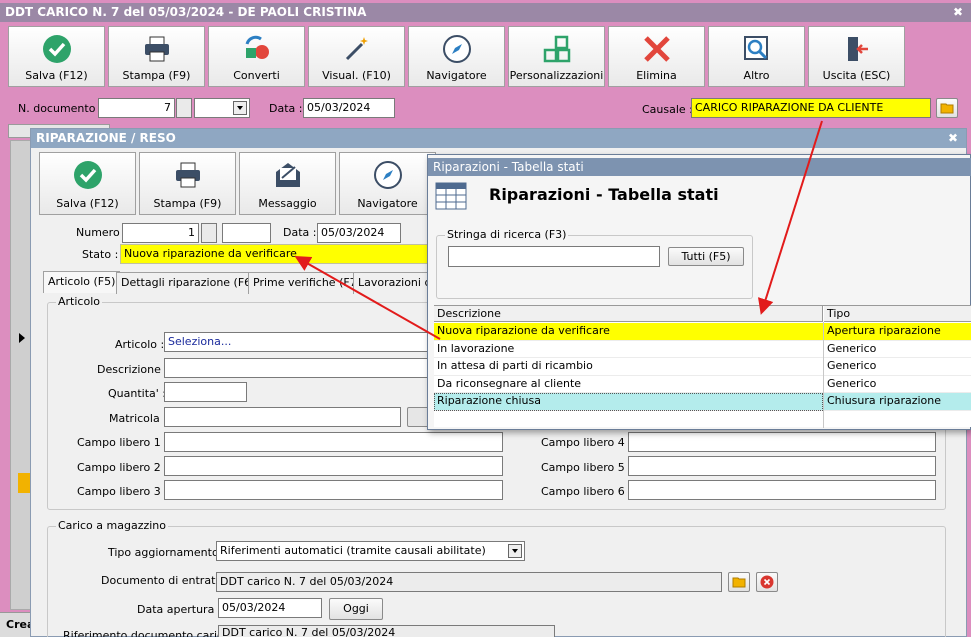 The height and width of the screenshot is (637, 971). Describe the element at coordinates (756, 75) in the screenshot. I see `other-label: Altro` at that location.